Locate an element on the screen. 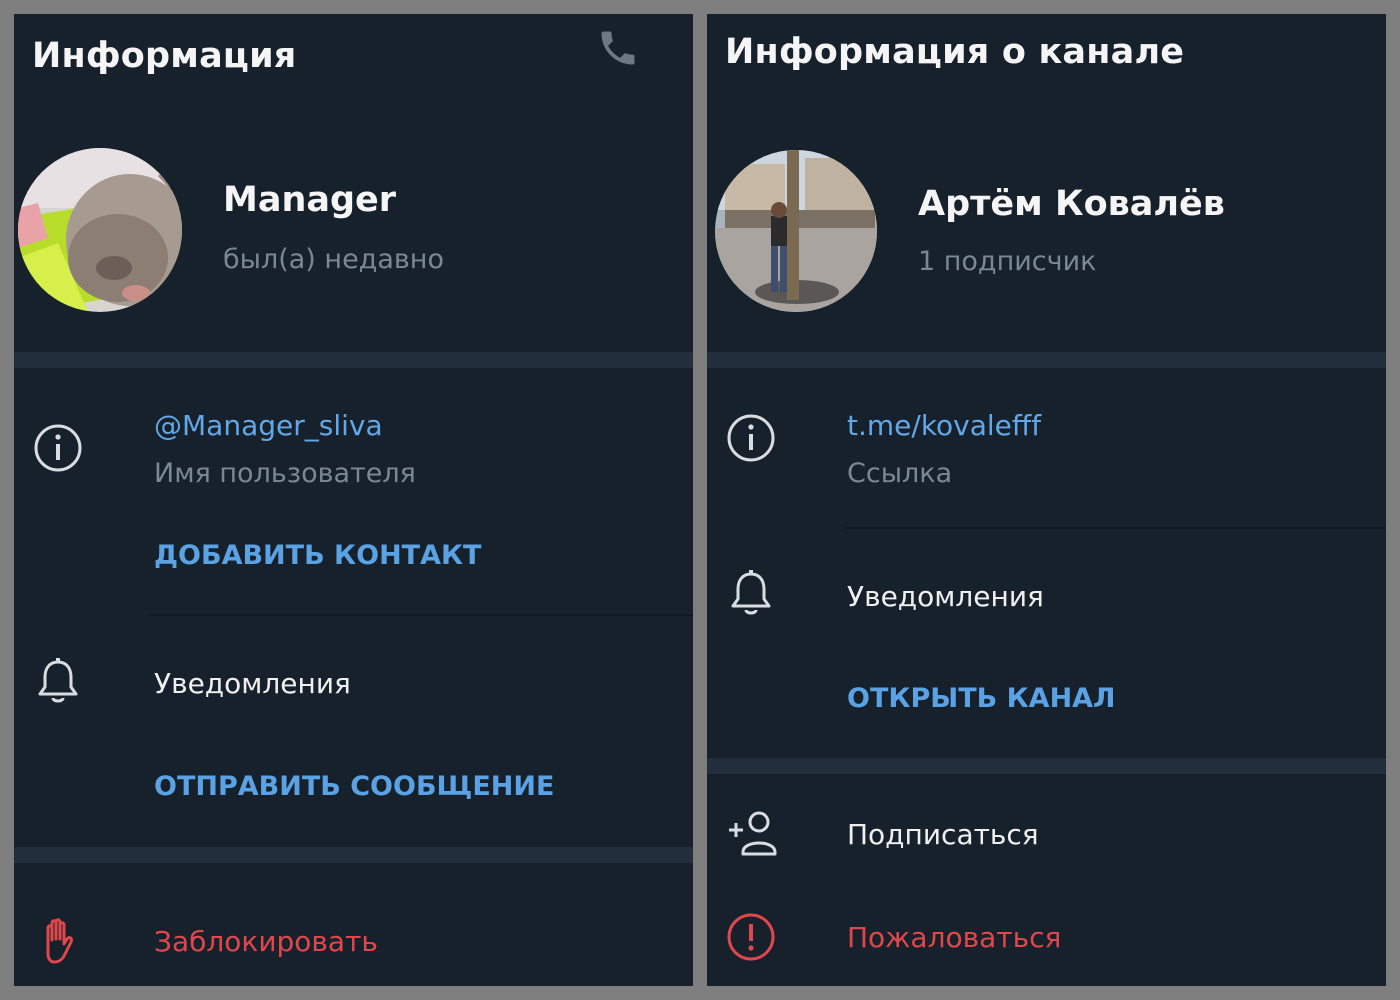  report-button: Пожаловаться is located at coordinates (954, 937).